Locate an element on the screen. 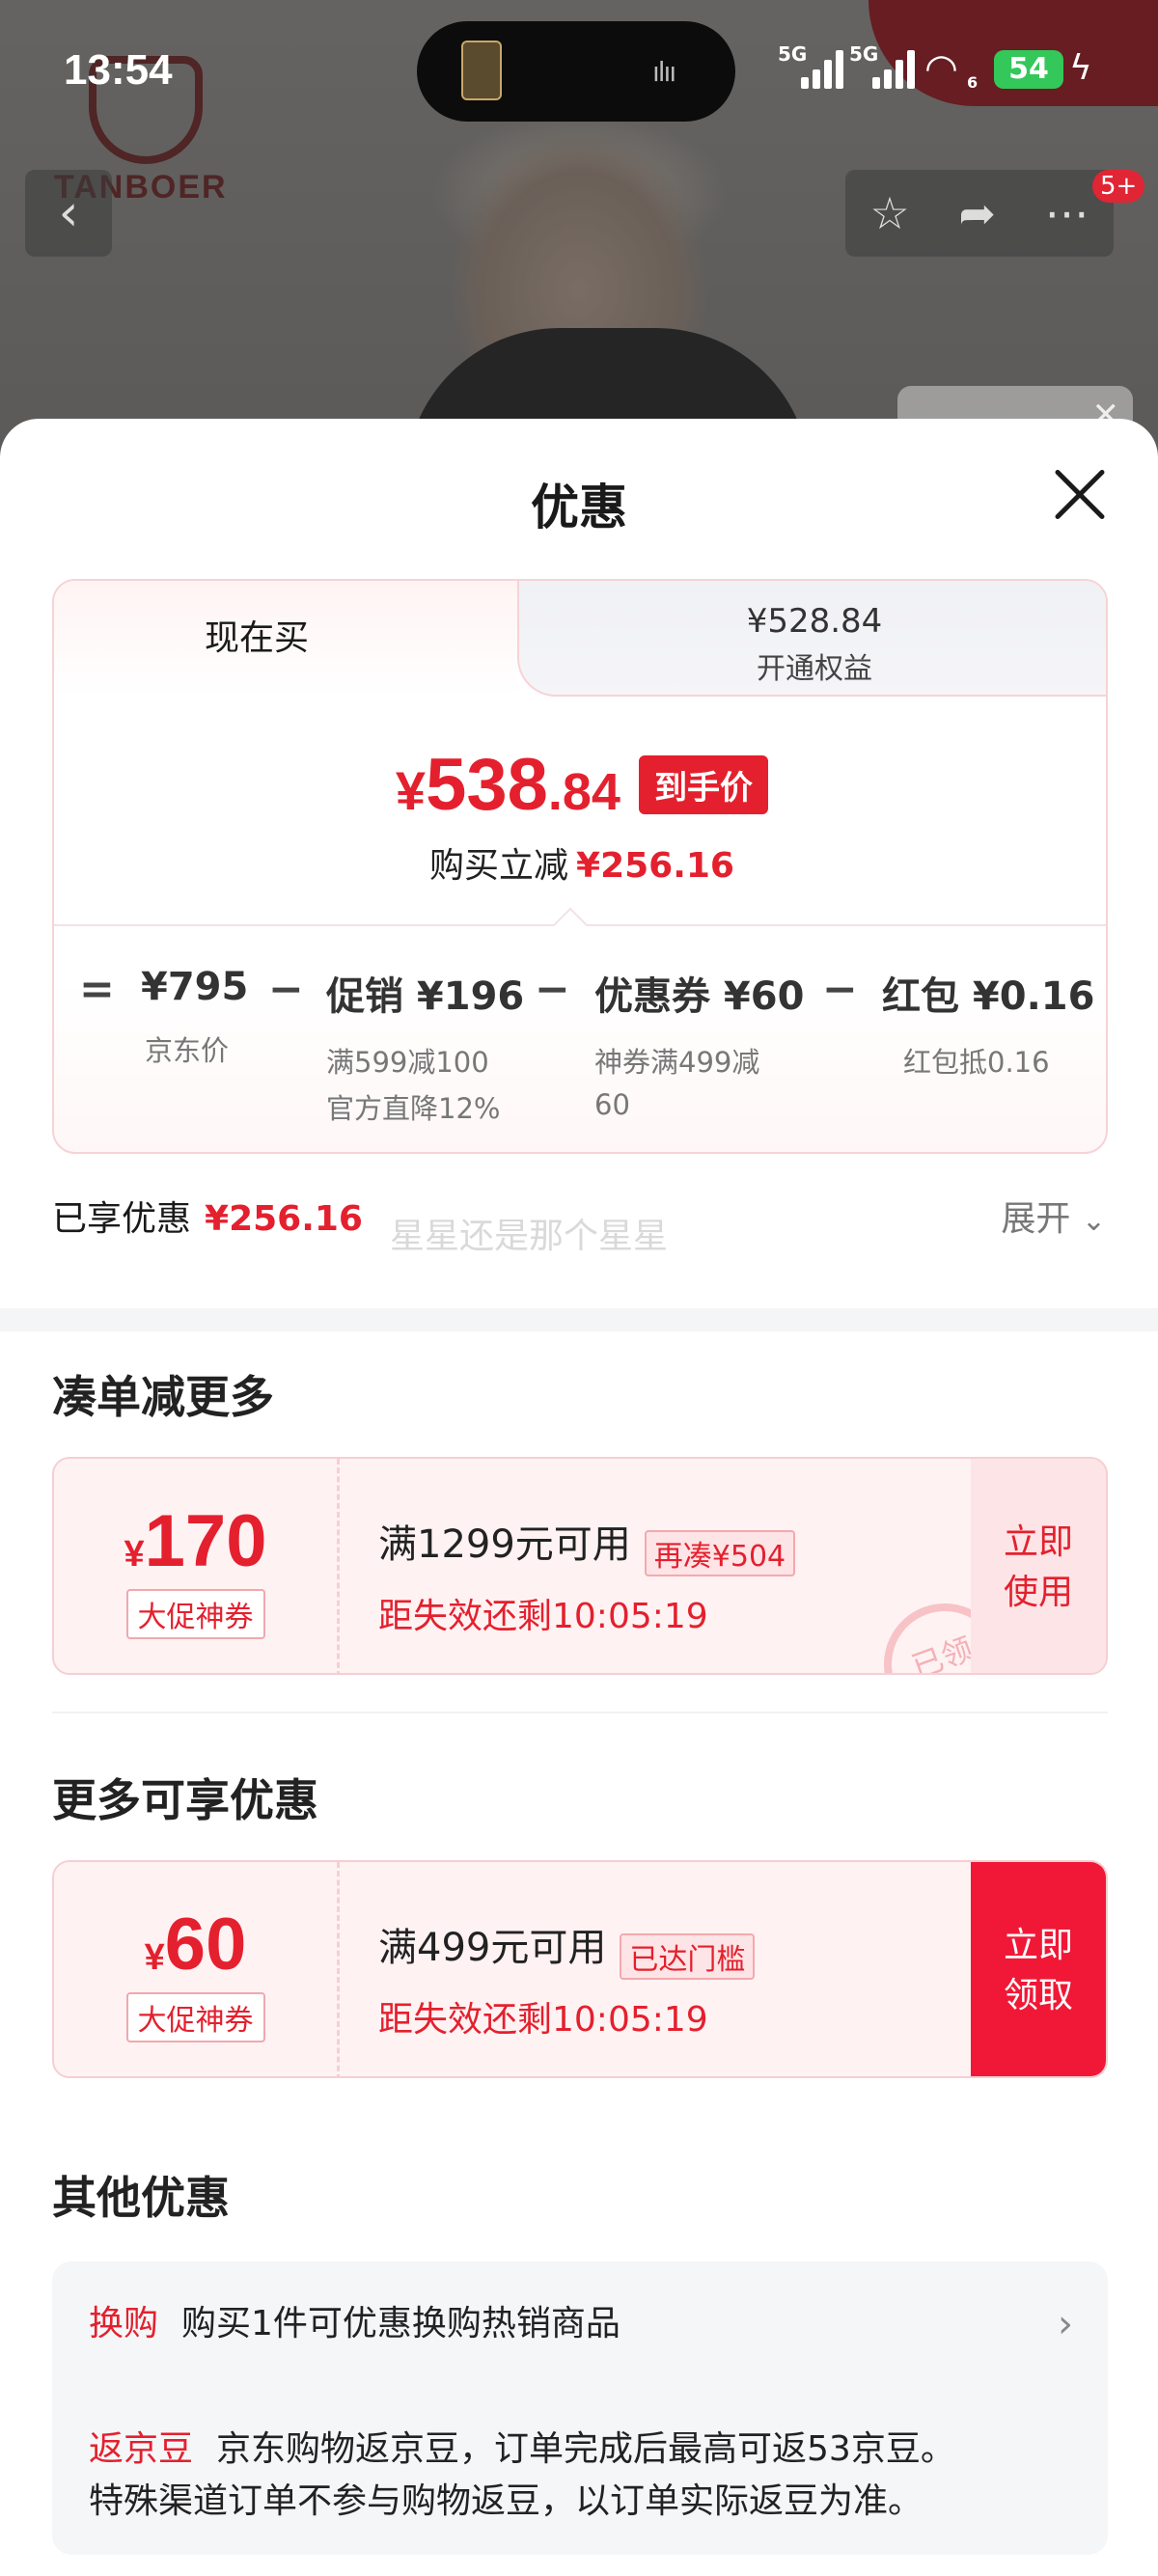  coupon-gap-tag: 再凑¥504 is located at coordinates (720, 1552).